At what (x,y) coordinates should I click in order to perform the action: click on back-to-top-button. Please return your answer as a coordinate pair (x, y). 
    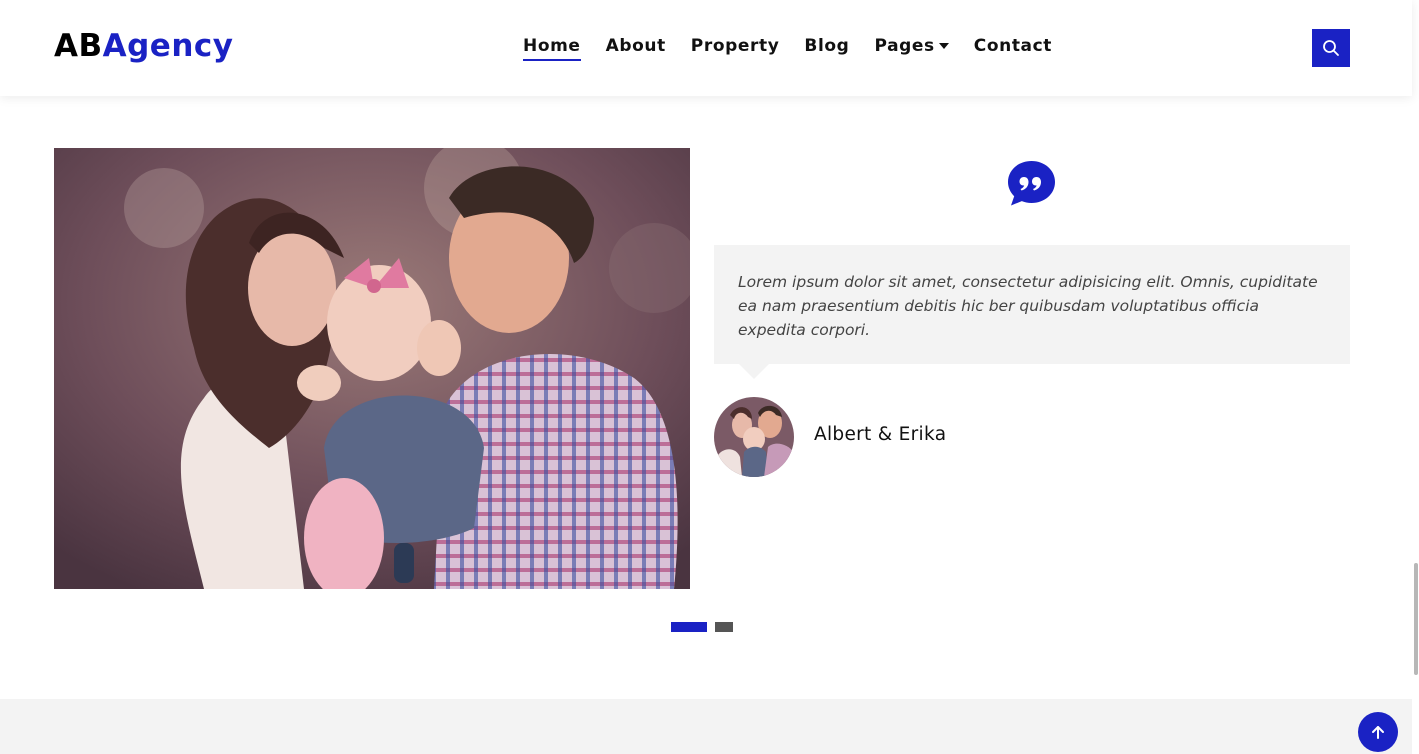
    Looking at the image, I should click on (1378, 732).